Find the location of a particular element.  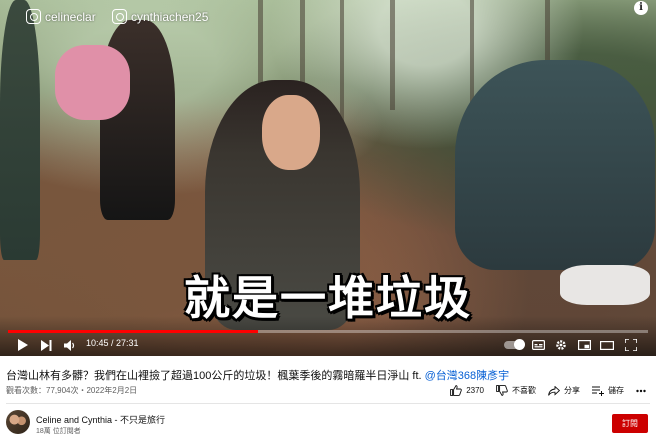

like-count: 2370 is located at coordinates (475, 390).